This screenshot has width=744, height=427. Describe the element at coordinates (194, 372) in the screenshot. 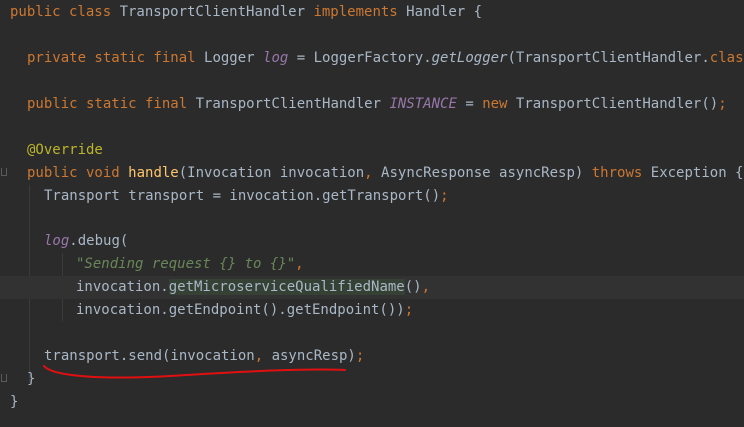

I see `red-underline-annotation` at that location.